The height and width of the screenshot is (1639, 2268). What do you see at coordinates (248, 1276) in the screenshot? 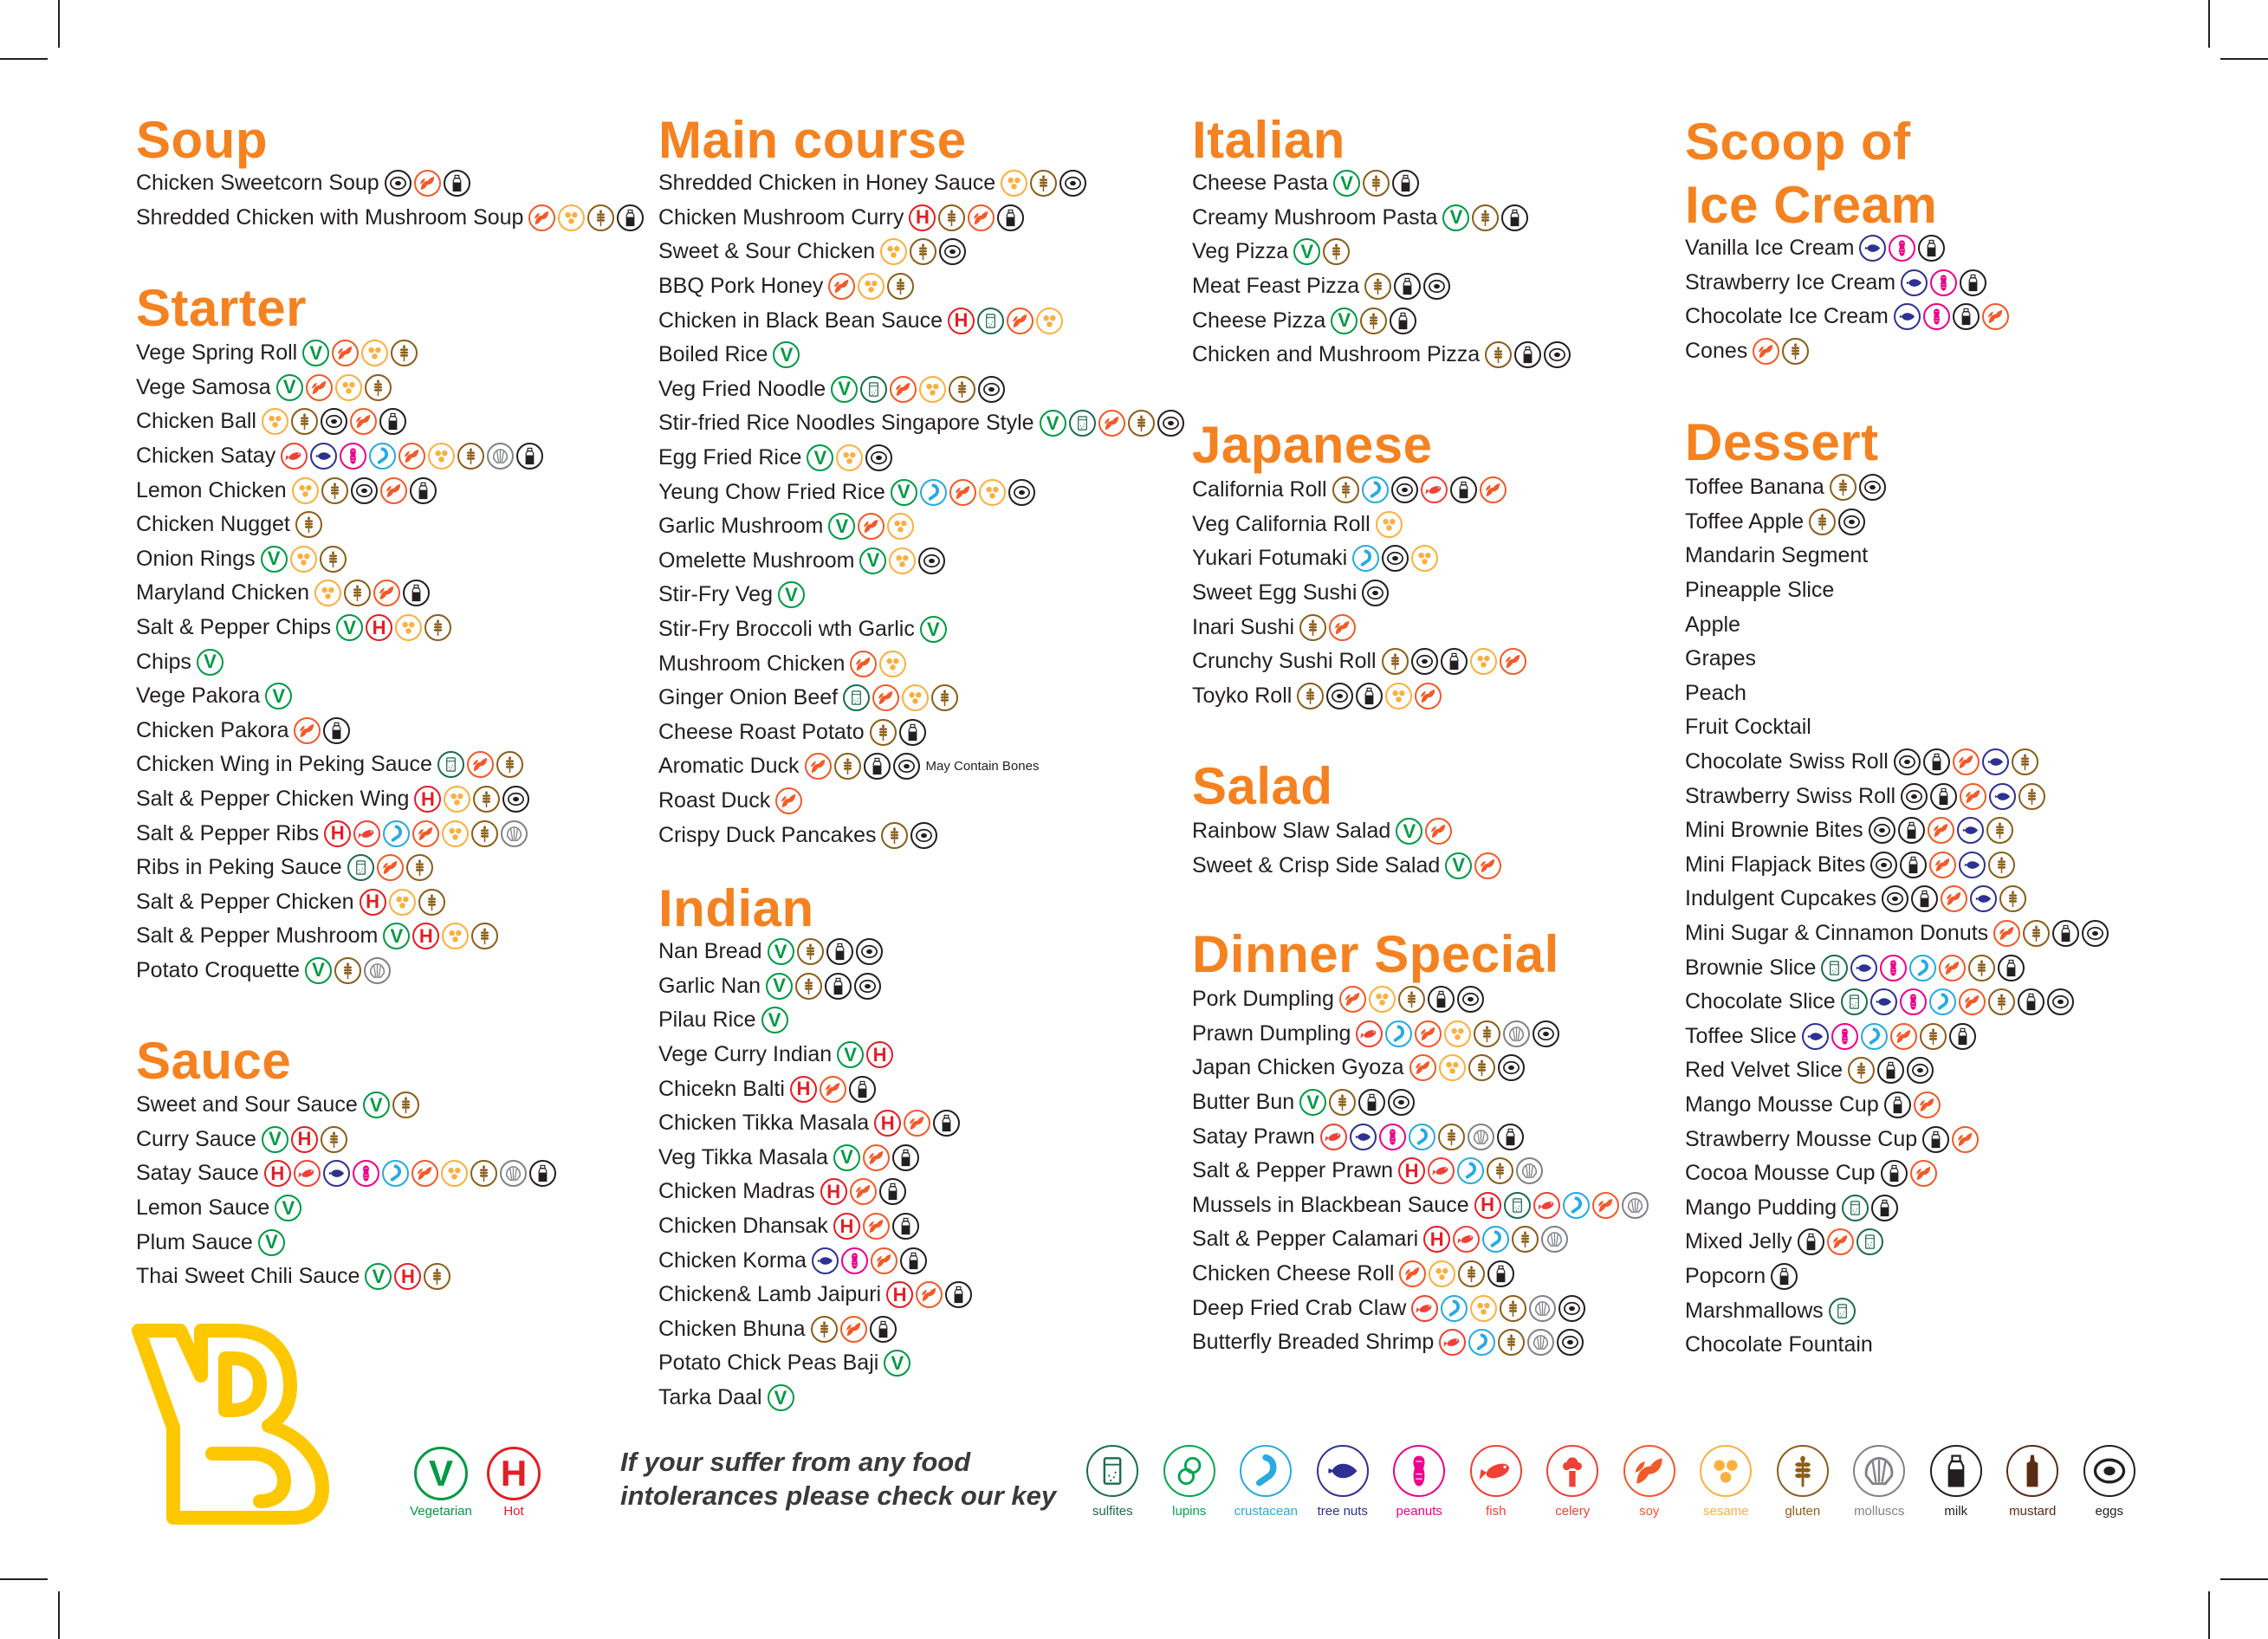
I see `menu-item-name: Thai Sweet Chili Sauce` at bounding box center [248, 1276].